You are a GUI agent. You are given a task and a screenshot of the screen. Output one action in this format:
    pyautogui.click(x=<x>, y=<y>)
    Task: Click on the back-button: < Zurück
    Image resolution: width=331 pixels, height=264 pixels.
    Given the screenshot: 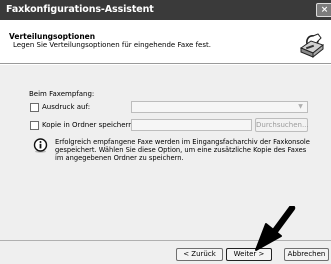 What is the action you would take?
    pyautogui.click(x=199, y=254)
    